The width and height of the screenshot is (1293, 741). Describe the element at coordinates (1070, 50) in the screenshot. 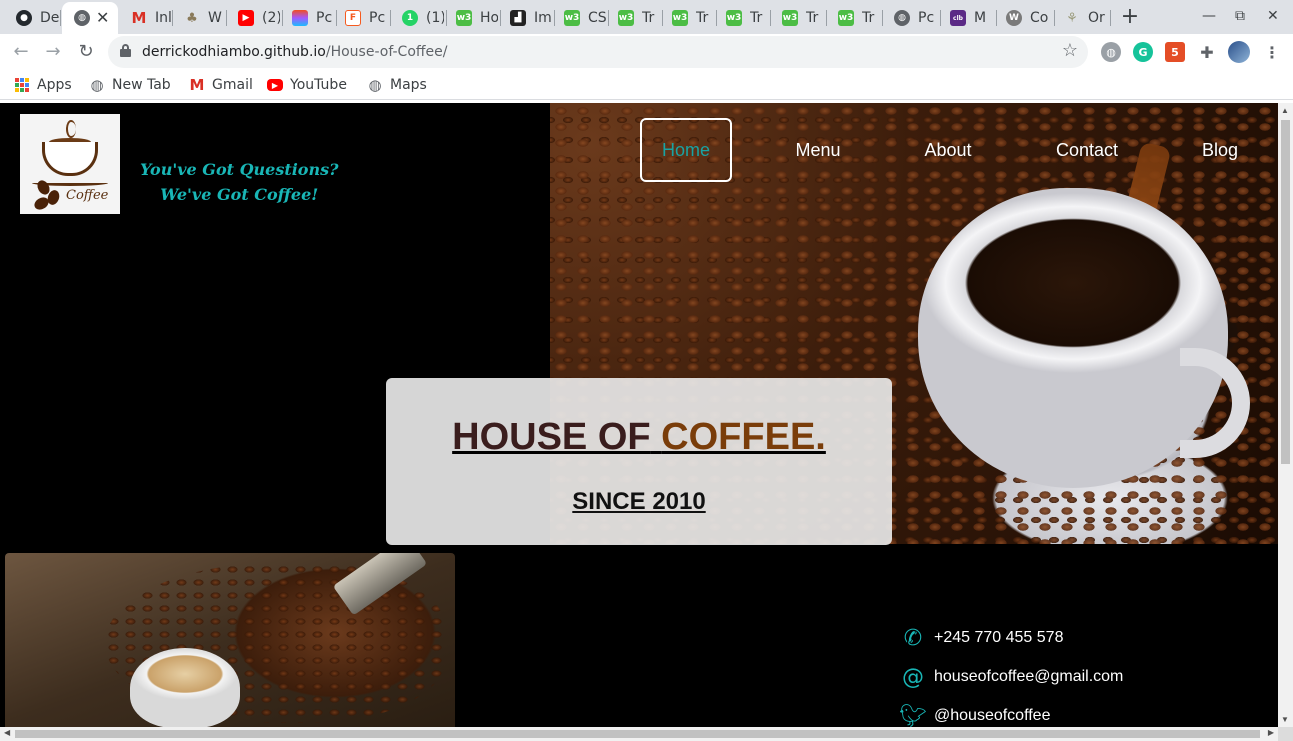

I see `bookmark-star-icon: ☆` at that location.